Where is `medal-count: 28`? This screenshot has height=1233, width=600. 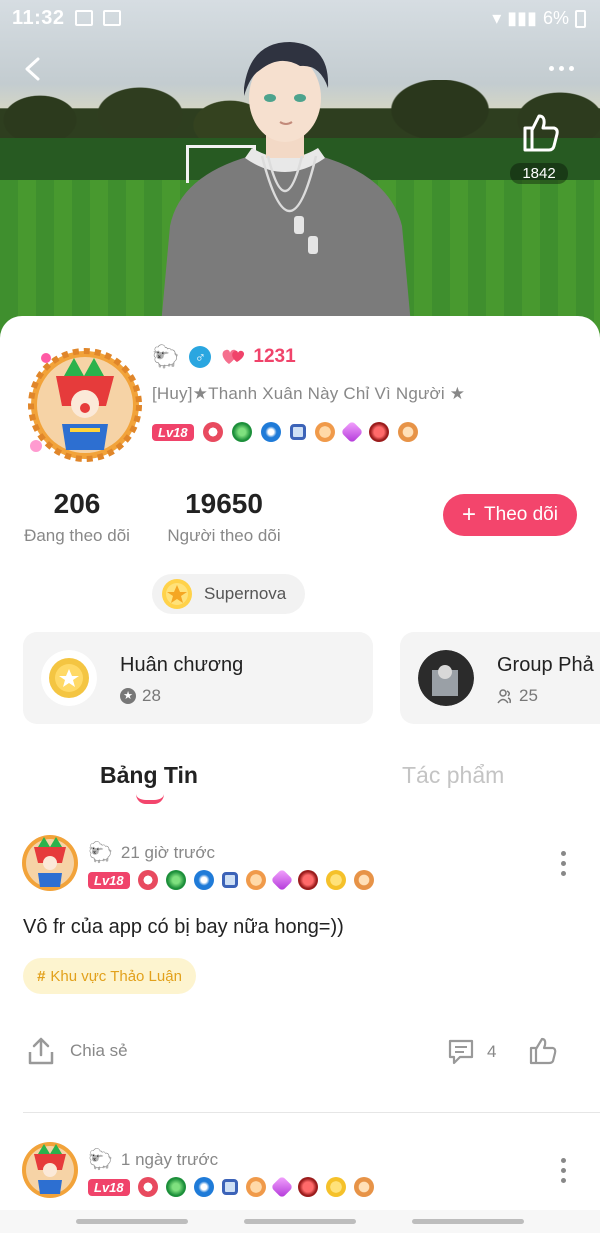
medal-count: 28 is located at coordinates (151, 695).